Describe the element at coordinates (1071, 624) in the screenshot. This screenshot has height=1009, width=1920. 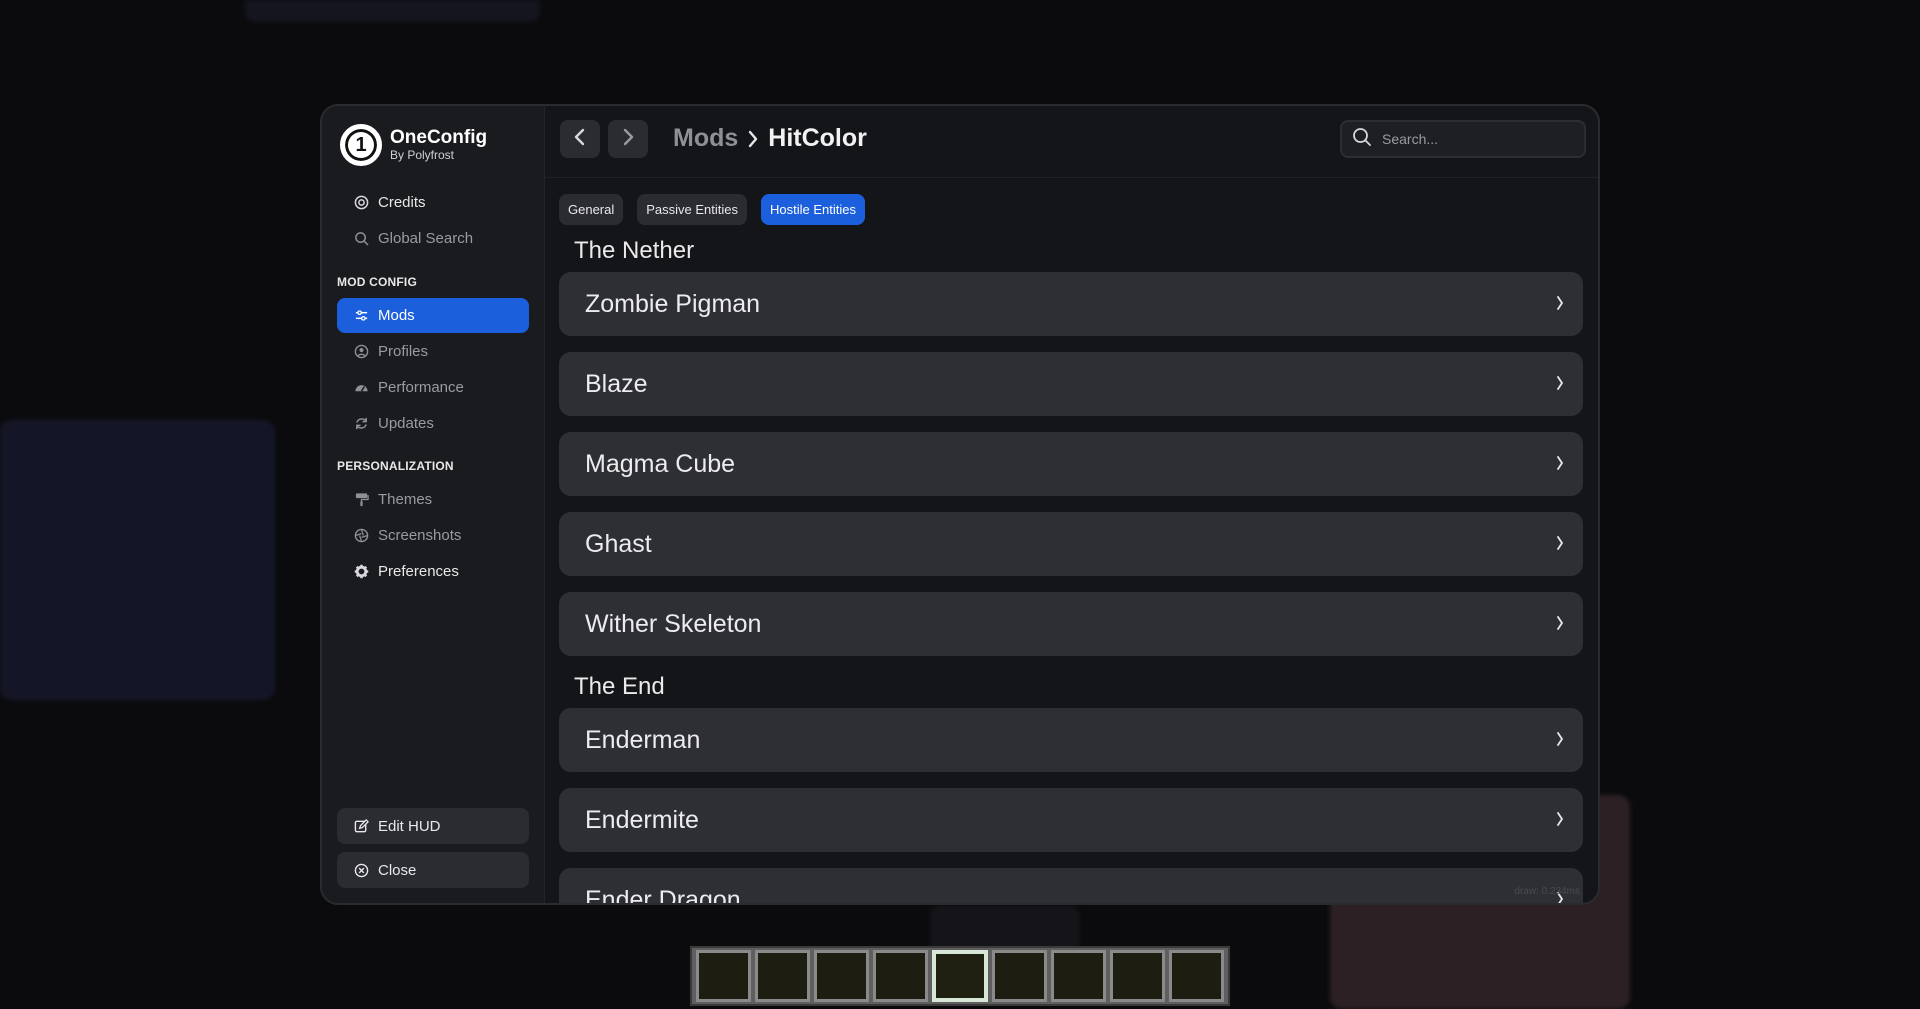
I see `list-item: Wither Skeleton` at that location.